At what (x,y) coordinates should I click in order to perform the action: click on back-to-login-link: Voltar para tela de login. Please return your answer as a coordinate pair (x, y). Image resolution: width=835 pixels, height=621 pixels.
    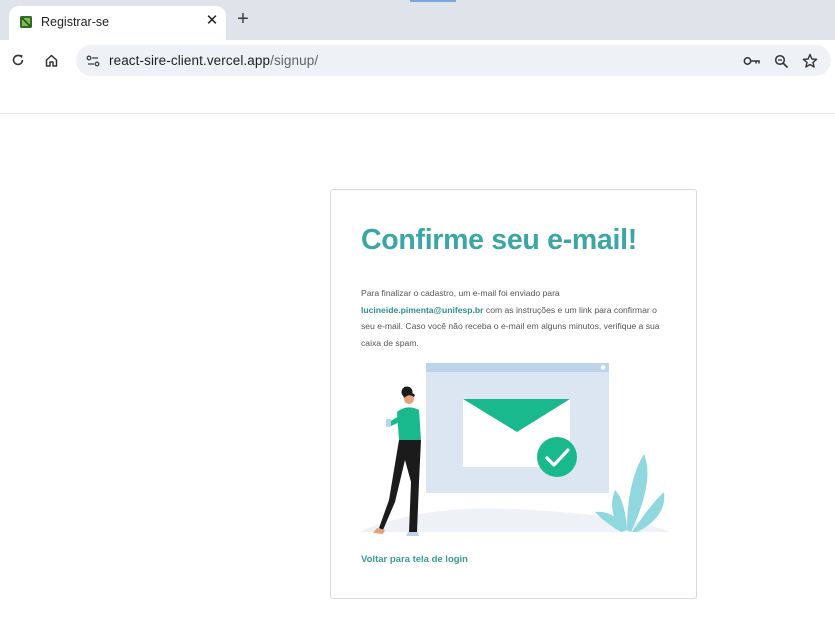
    Looking at the image, I should click on (414, 559).